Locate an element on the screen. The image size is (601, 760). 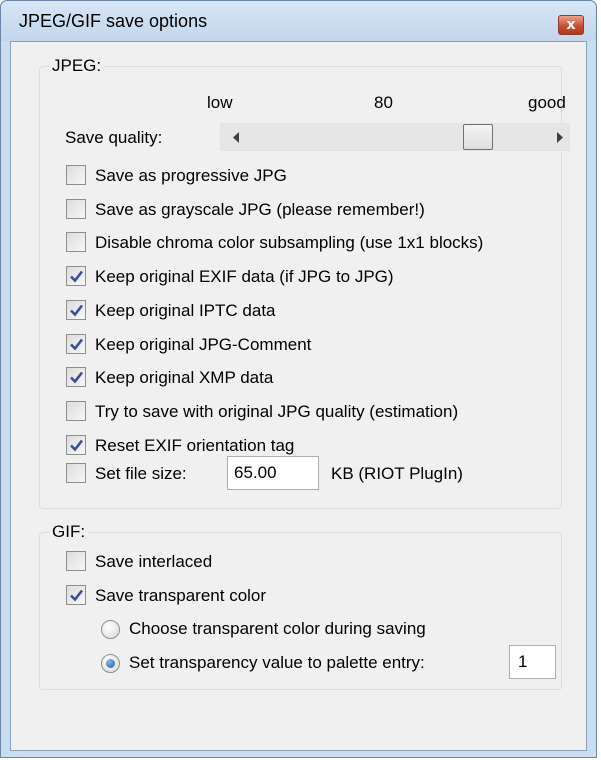
close-icon: x is located at coordinates (571, 25).